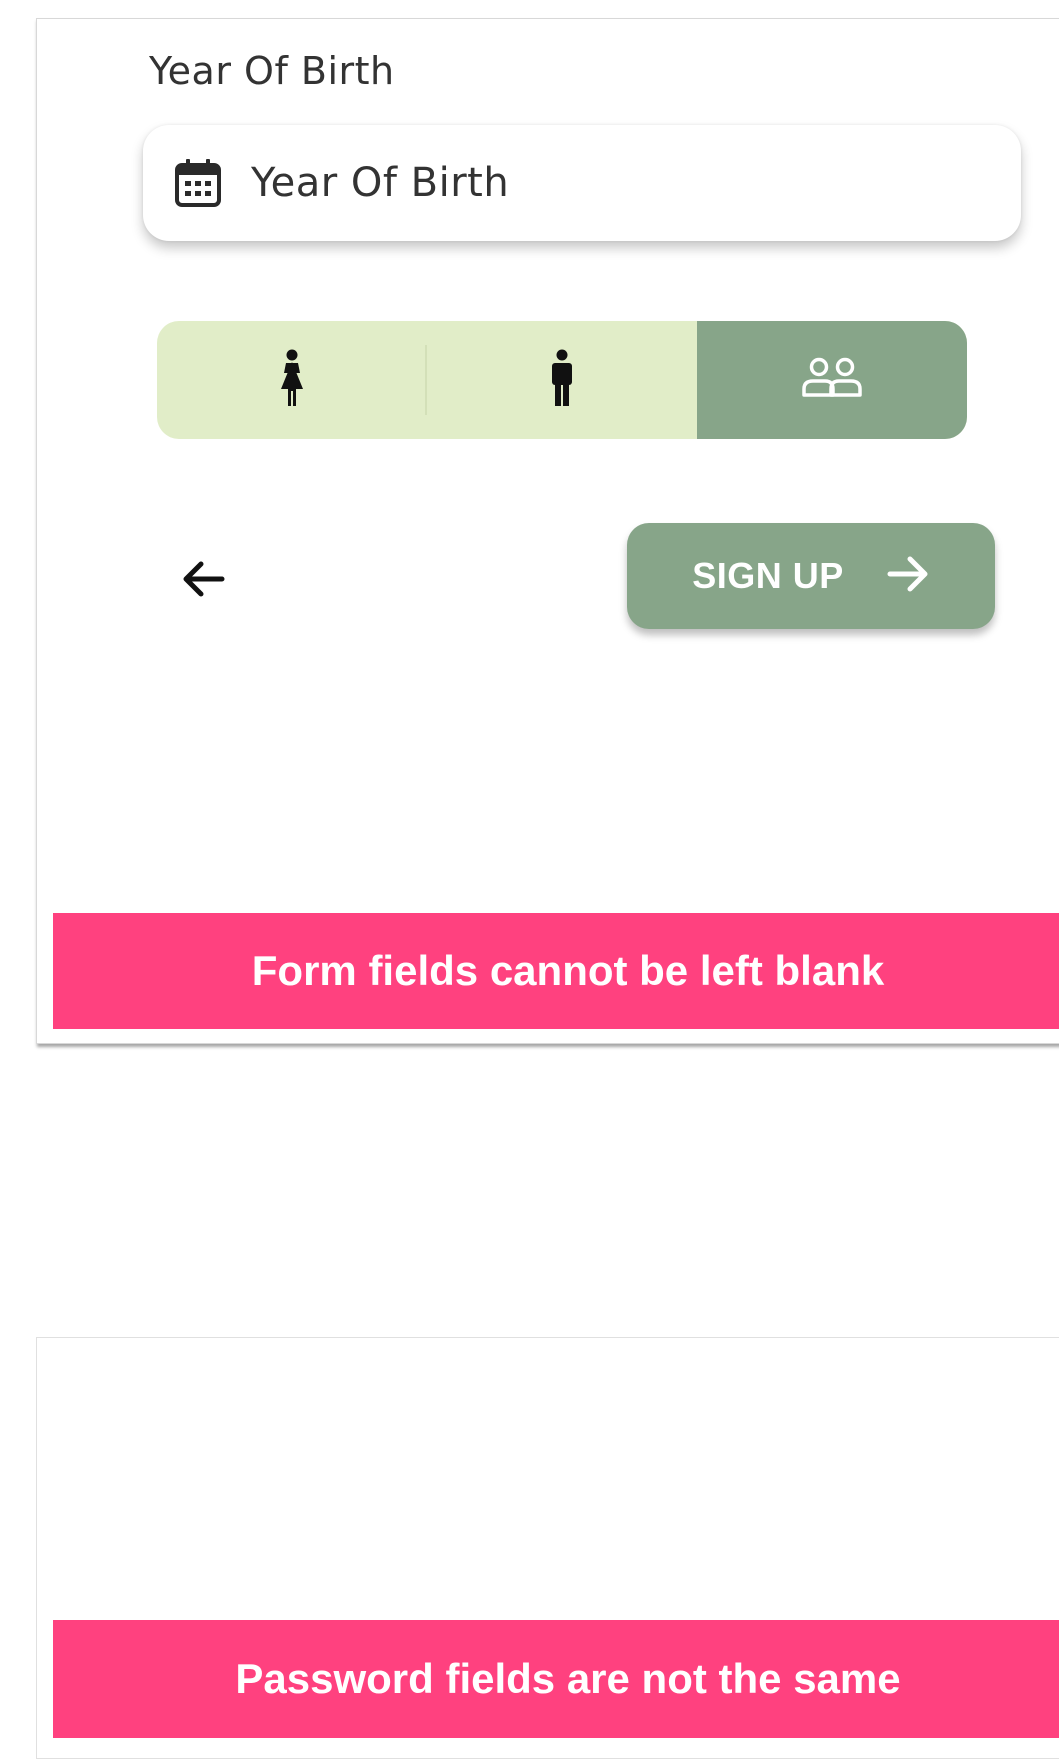 This screenshot has width=1059, height=1759. I want to click on arrow-right-icon, so click(908, 576).